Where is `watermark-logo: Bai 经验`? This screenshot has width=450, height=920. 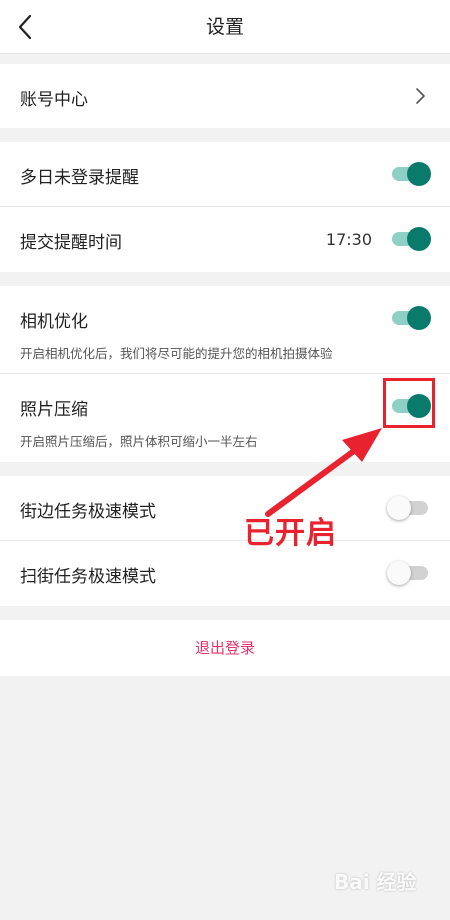 watermark-logo: Bai 经验 is located at coordinates (375, 882).